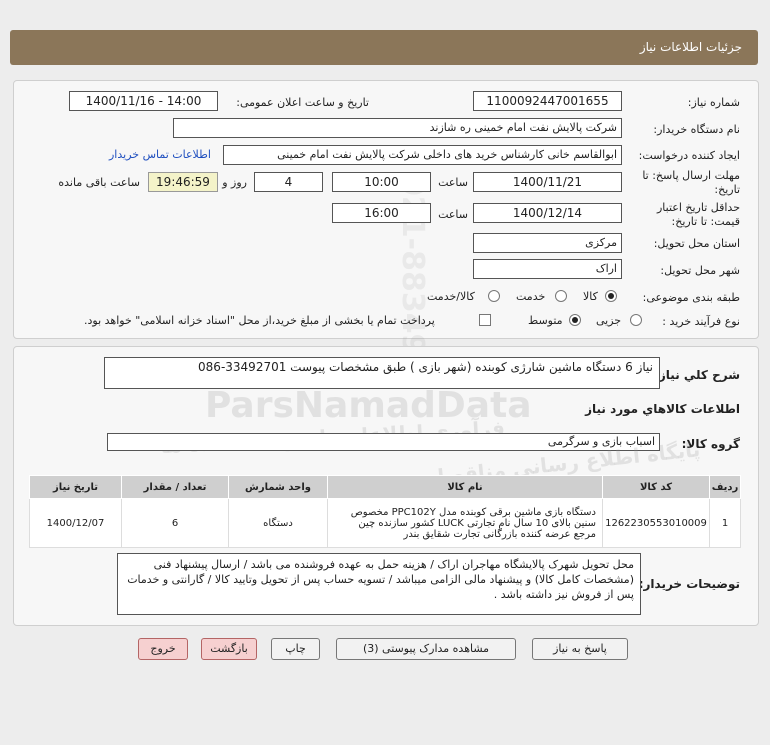  Describe the element at coordinates (590, 296) in the screenshot. I see `category-option-goods: کالا` at that location.